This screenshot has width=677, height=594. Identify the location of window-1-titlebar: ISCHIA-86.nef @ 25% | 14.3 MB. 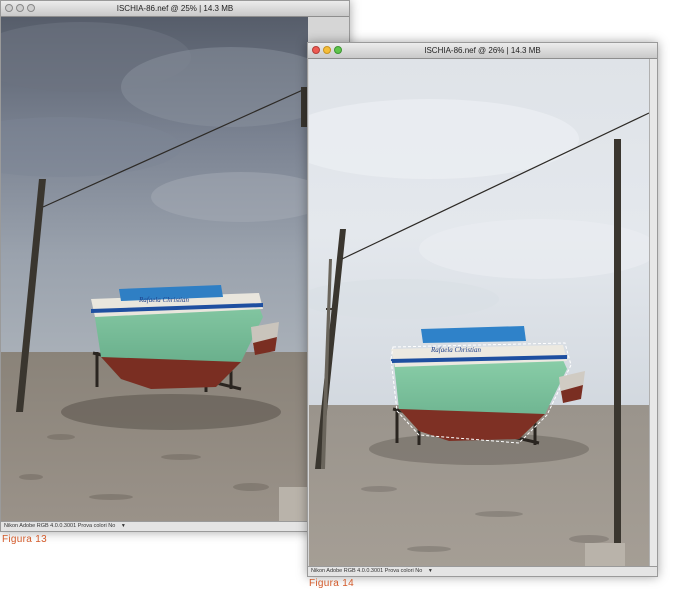
(175, 9).